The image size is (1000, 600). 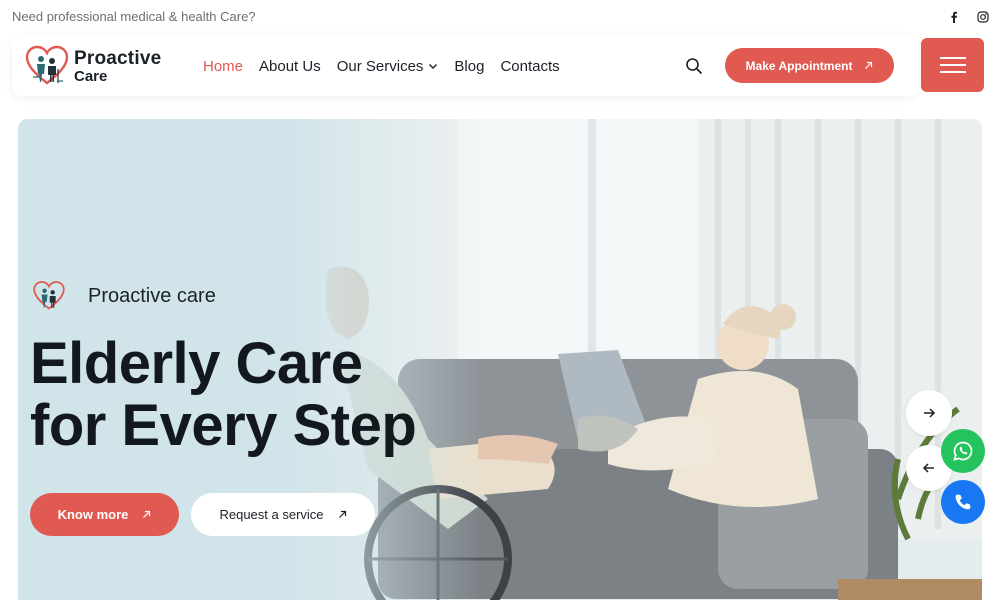 I want to click on nav-item-our-services: Our Services, so click(x=388, y=66).